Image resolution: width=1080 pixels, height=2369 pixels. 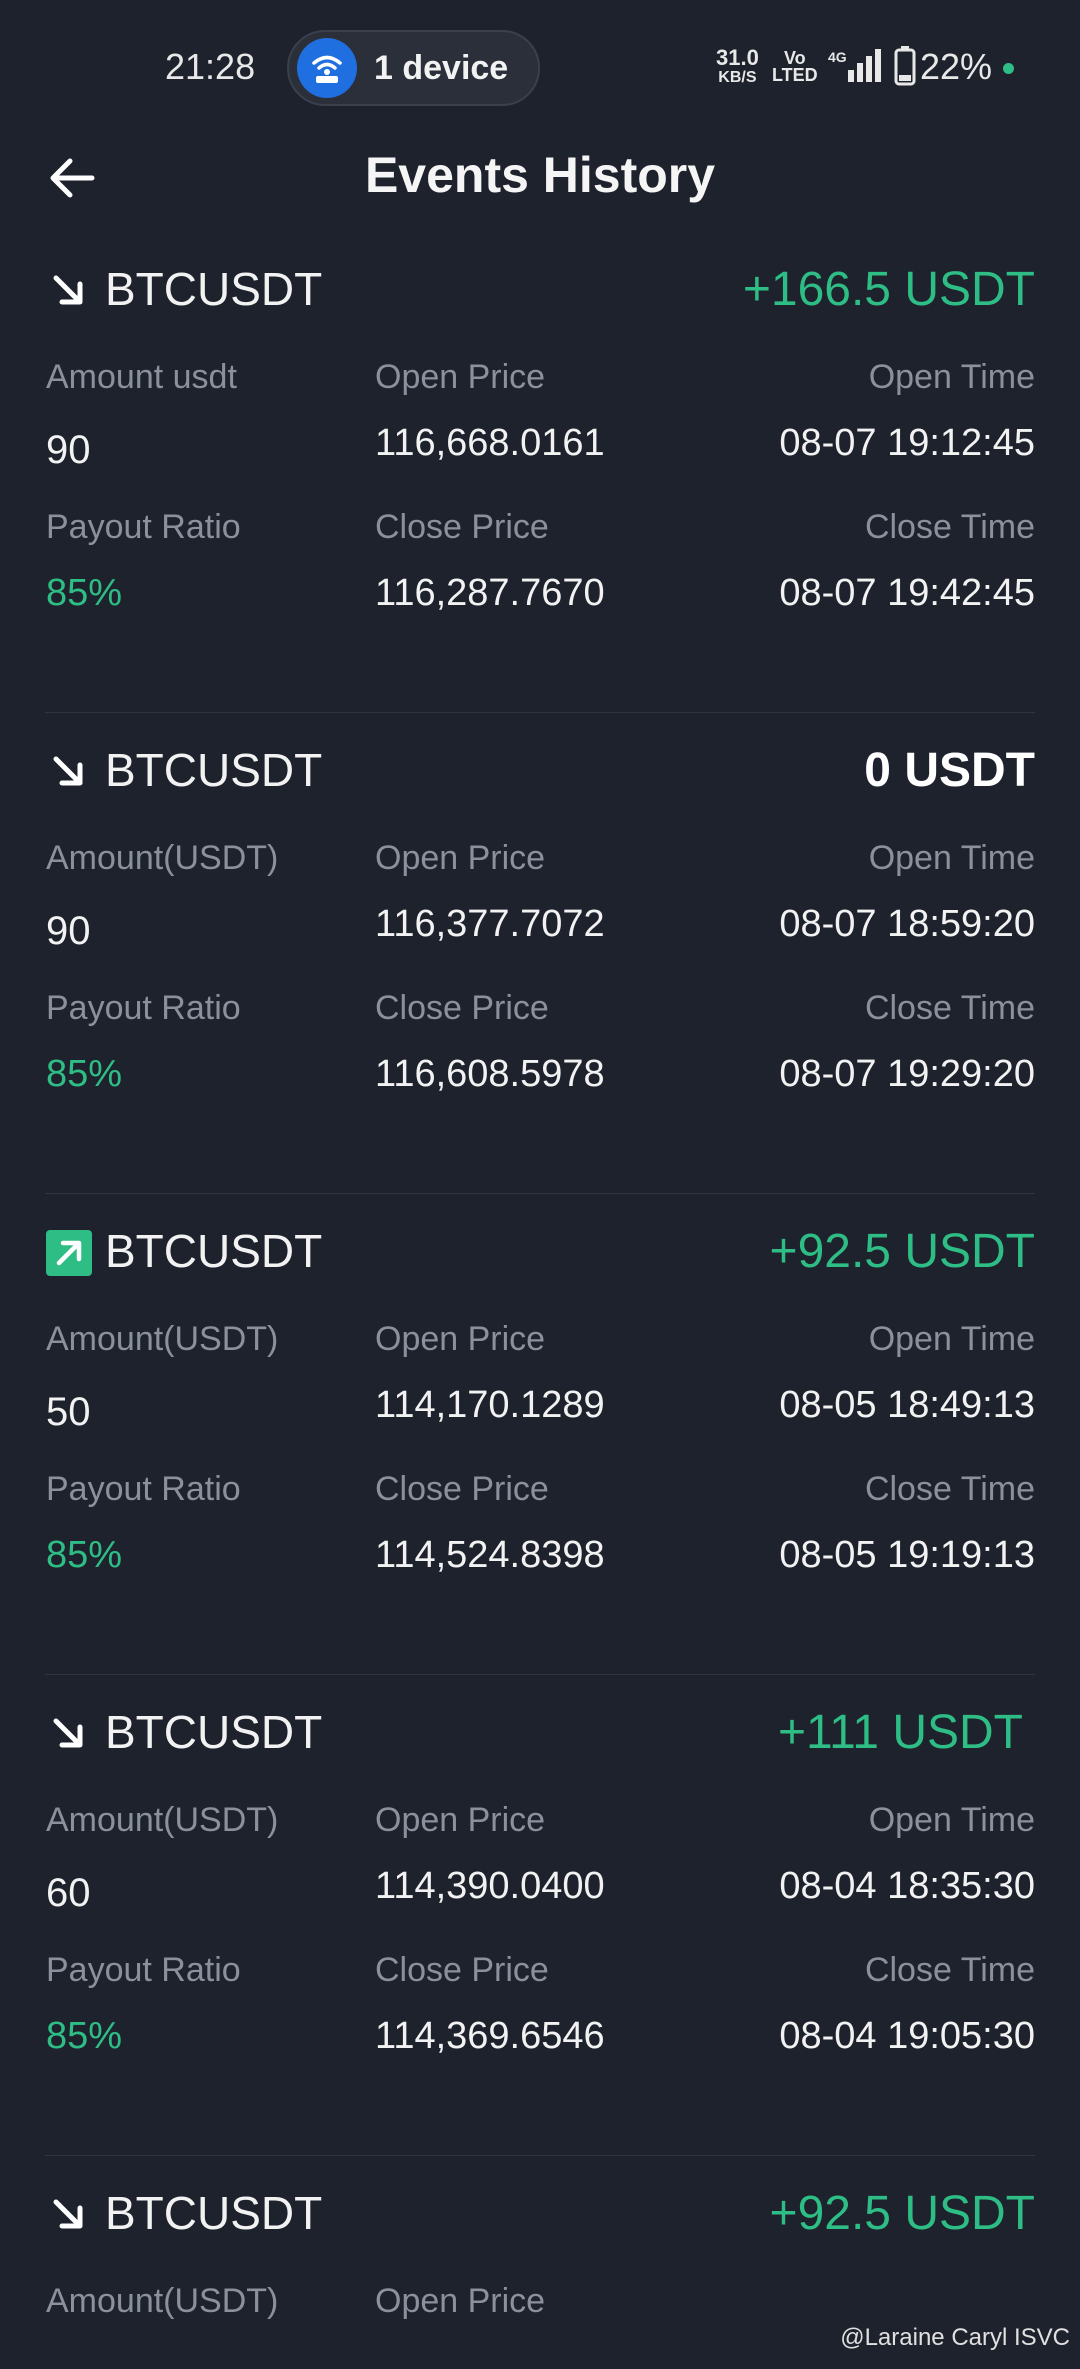 I want to click on signal-icon: 4G, so click(x=856, y=68).